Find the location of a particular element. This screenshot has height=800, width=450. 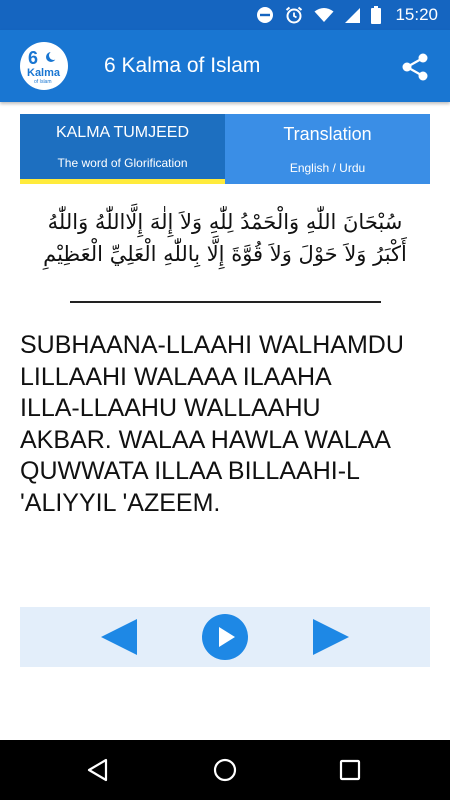

tab-subtitle: The word of Glorification is located at coordinates (122, 163).